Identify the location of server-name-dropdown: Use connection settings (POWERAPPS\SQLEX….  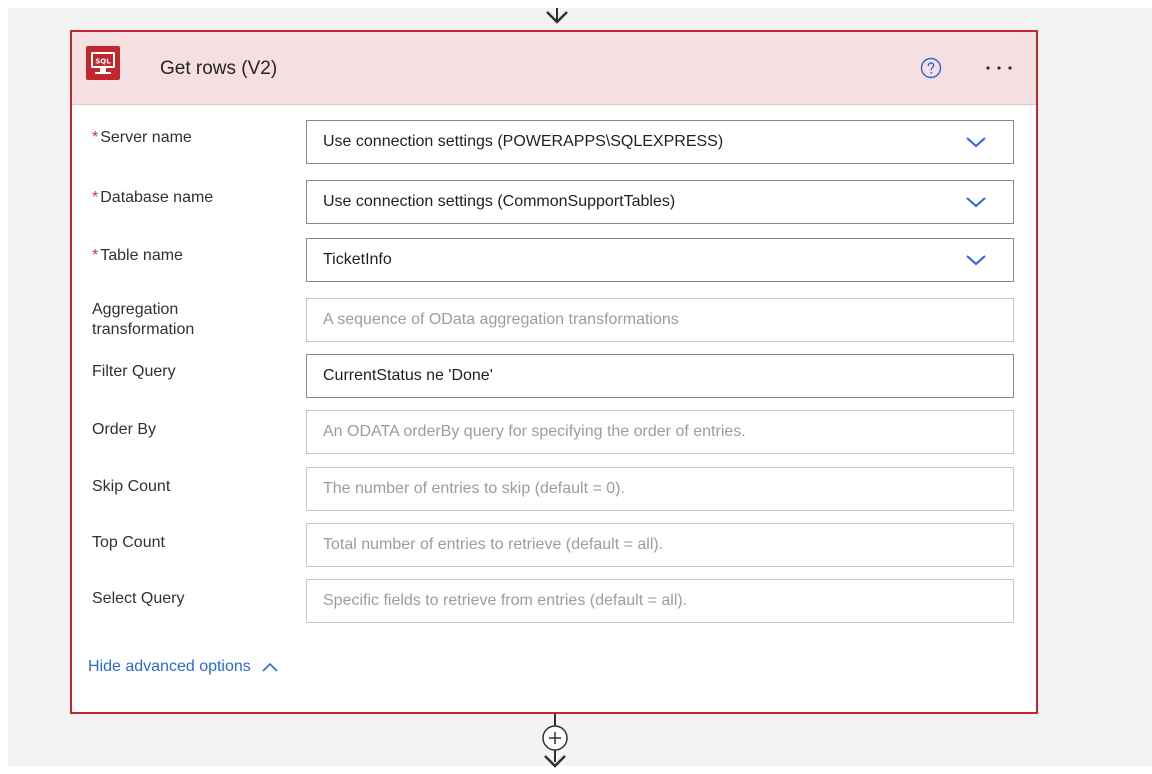
(660, 142).